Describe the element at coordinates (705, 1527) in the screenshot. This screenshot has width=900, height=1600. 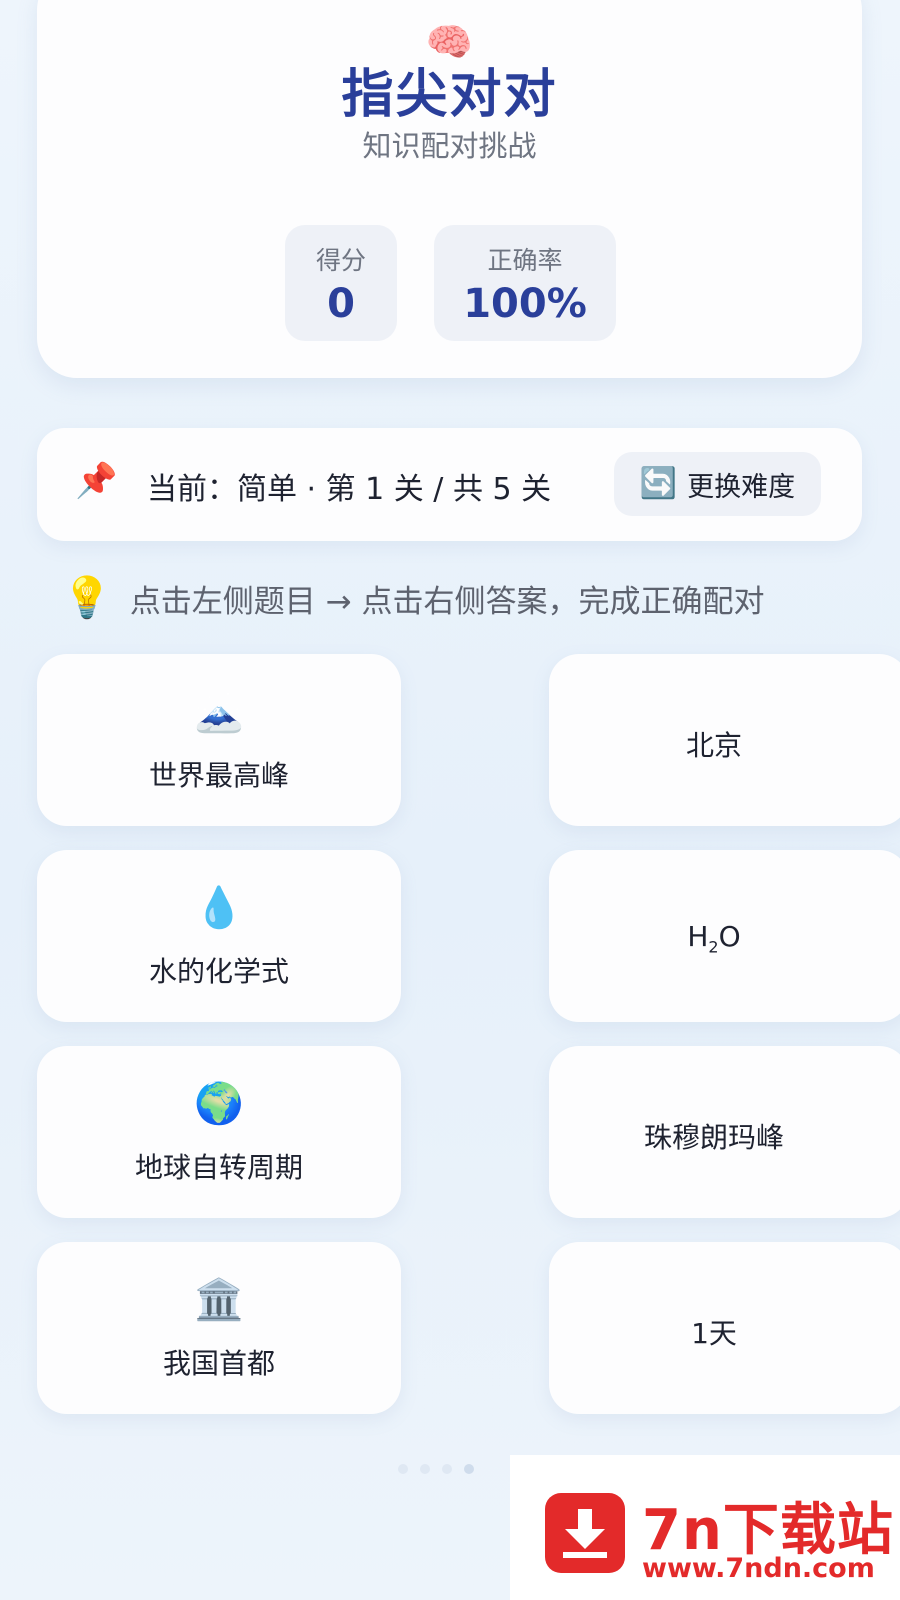
I see `site-watermark: 7n下载站 www.7ndn.com` at that location.